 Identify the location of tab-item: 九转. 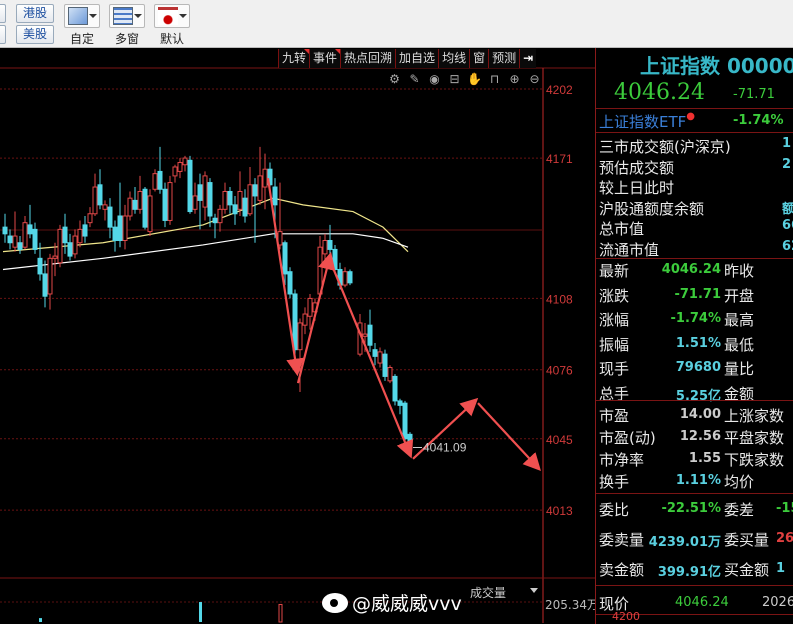
(294, 58).